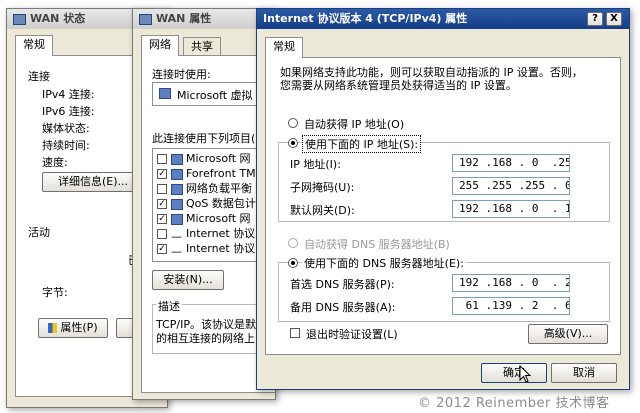 The image size is (640, 413). What do you see at coordinates (165, 93) in the screenshot?
I see `adapter-icon` at bounding box center [165, 93].